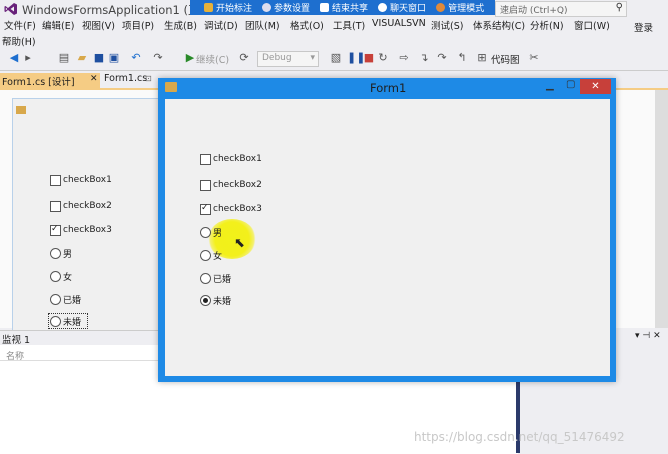  What do you see at coordinates (356, 58) in the screenshot?
I see `pause-icon: ❚❚` at bounding box center [356, 58].